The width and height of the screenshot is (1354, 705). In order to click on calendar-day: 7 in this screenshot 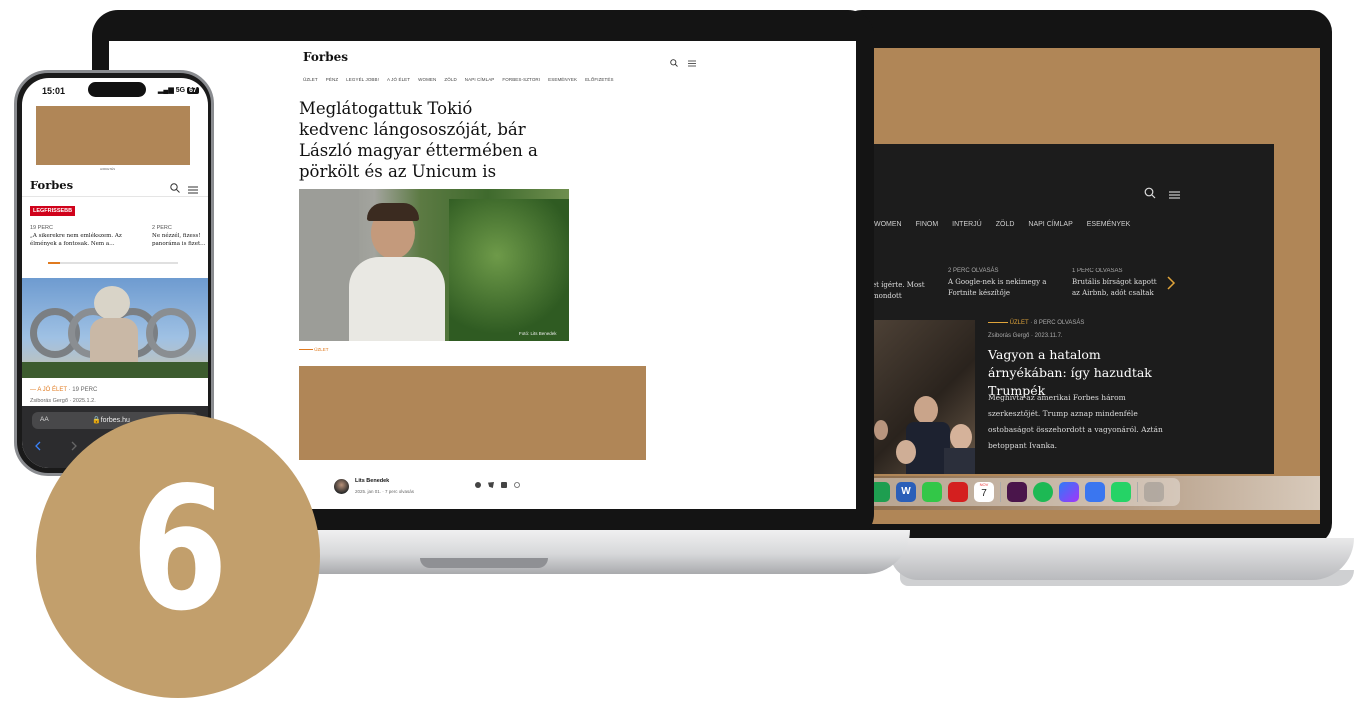, I will do `click(984, 493)`.